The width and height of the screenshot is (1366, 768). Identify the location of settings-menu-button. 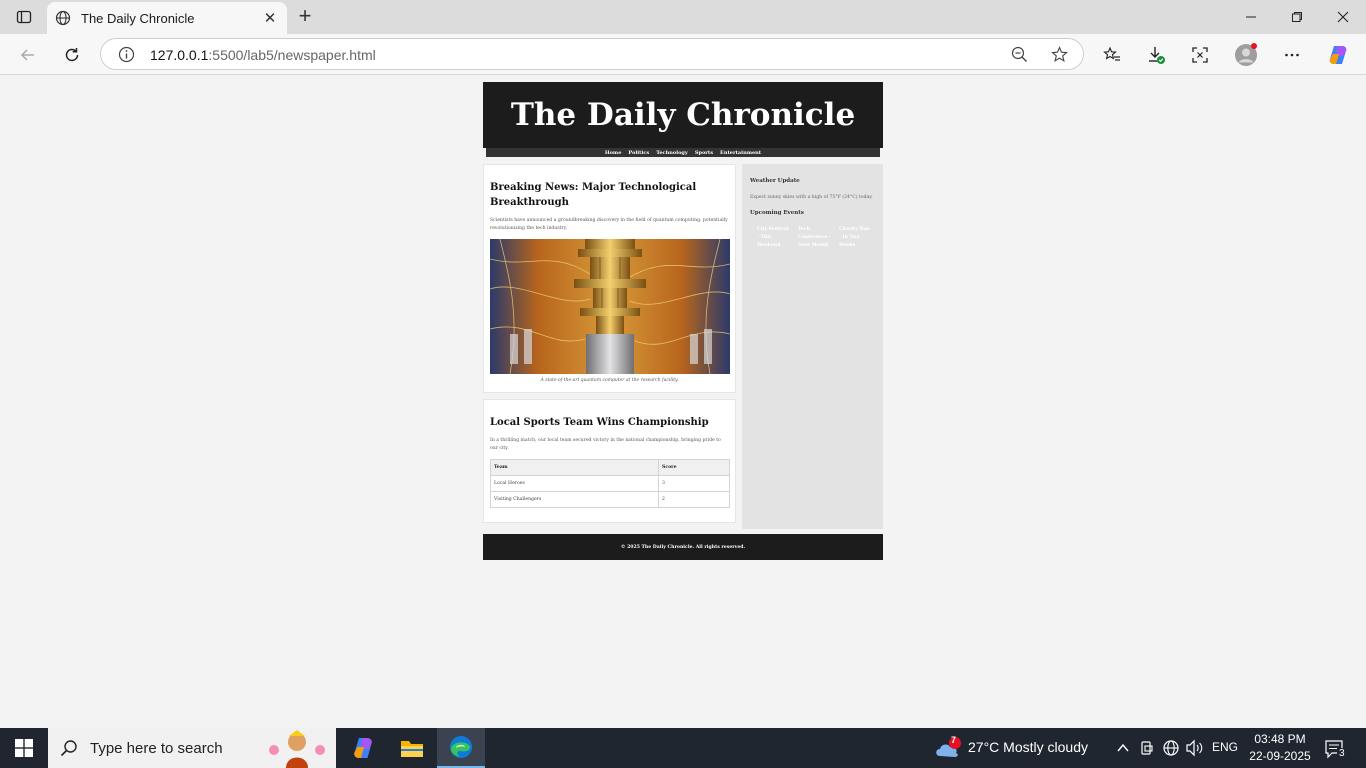
(1292, 55).